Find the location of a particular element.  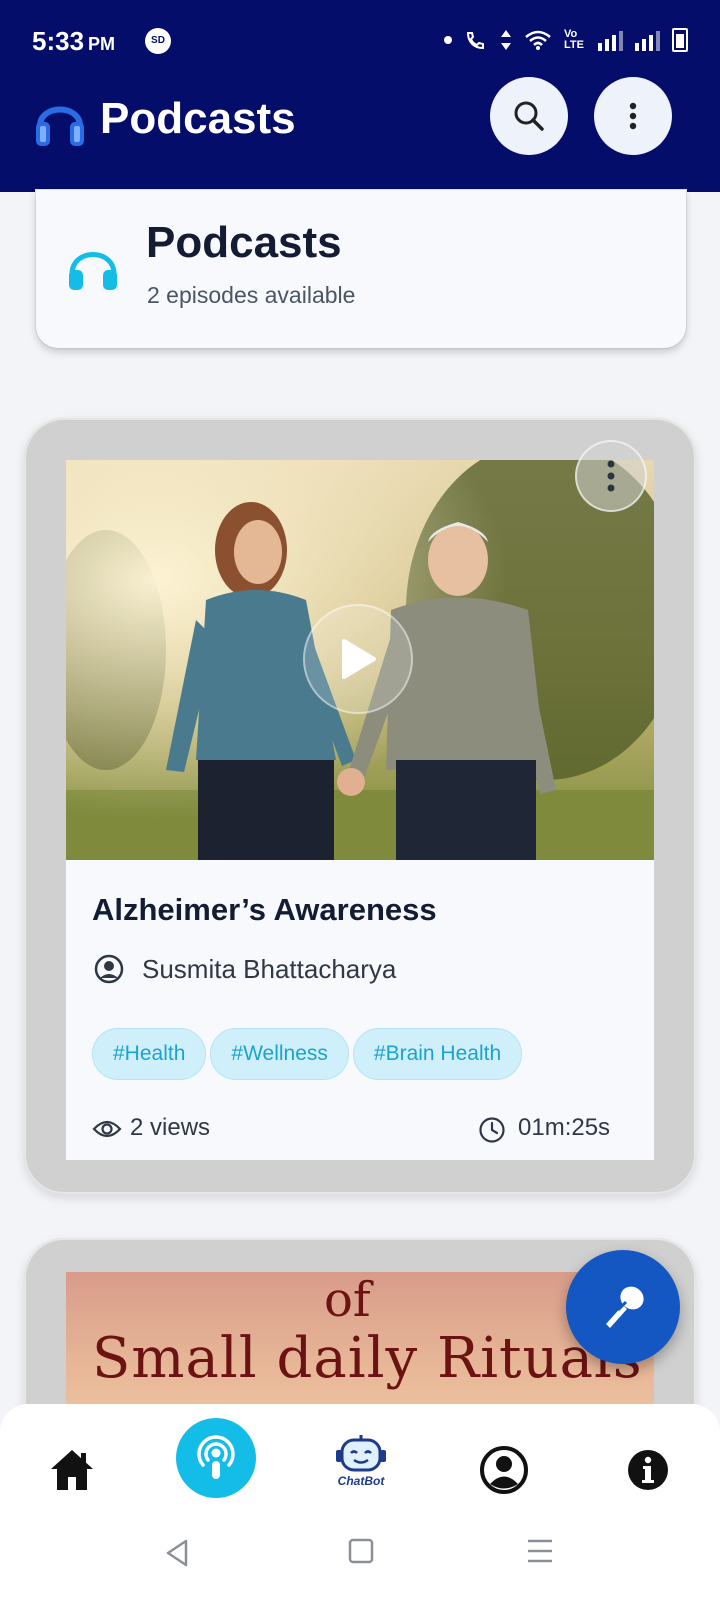

nav-podcasts is located at coordinates (216, 1458).